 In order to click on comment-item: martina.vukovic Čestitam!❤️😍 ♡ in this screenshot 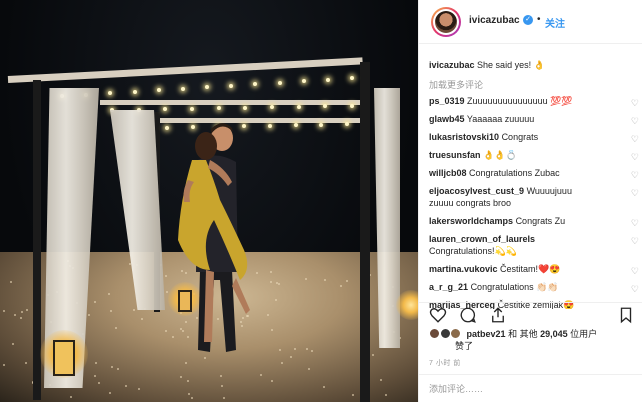, I will do `click(535, 270)`.